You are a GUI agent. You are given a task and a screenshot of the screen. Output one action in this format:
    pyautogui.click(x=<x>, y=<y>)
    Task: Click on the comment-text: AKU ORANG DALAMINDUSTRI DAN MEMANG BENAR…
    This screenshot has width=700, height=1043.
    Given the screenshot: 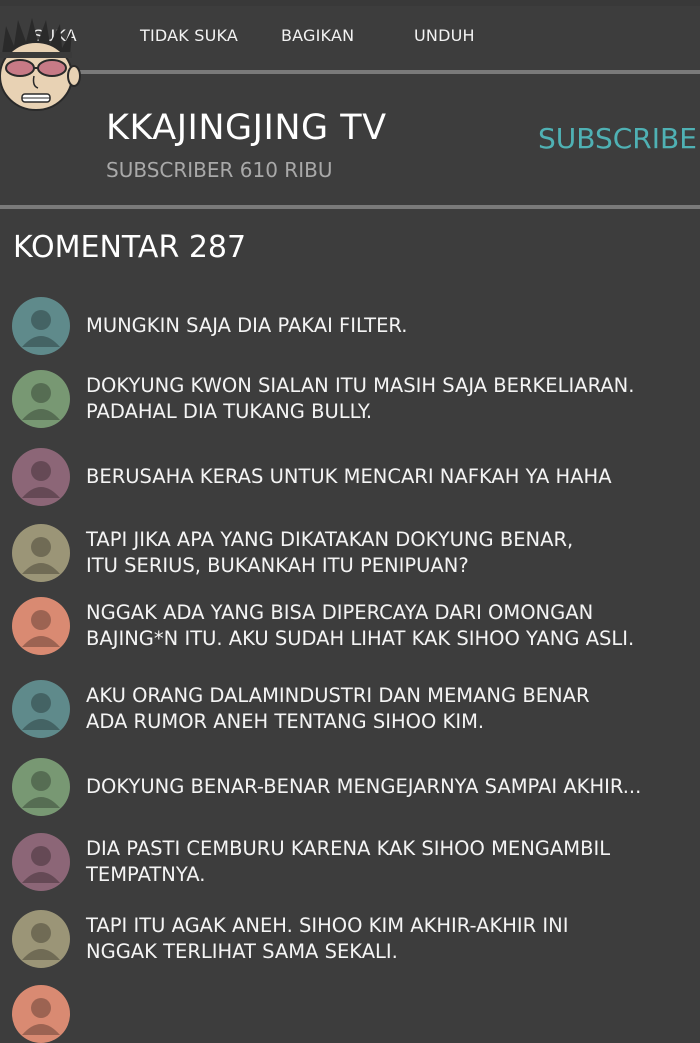 What is the action you would take?
    pyautogui.click(x=338, y=709)
    